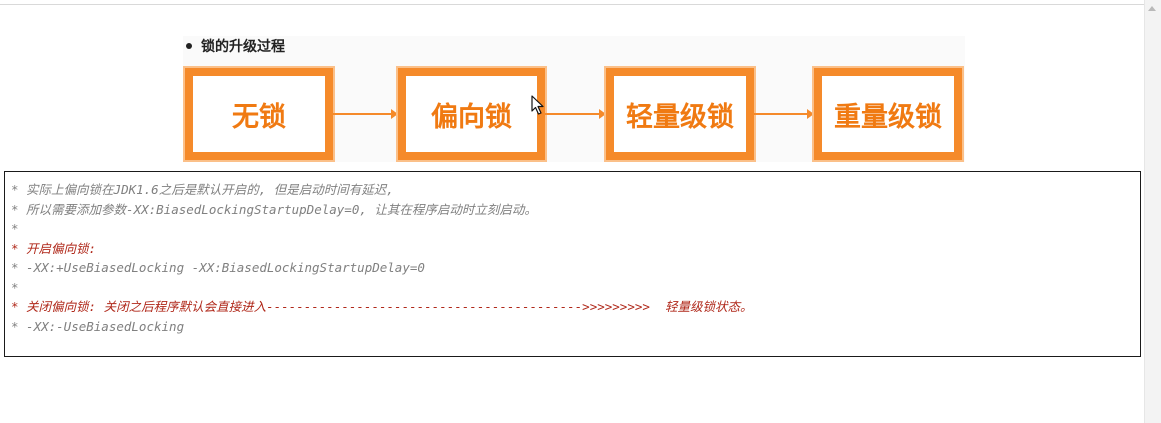 The height and width of the screenshot is (423, 1161). I want to click on stage-lightweight-lock: 轻量级锁, so click(680, 114).